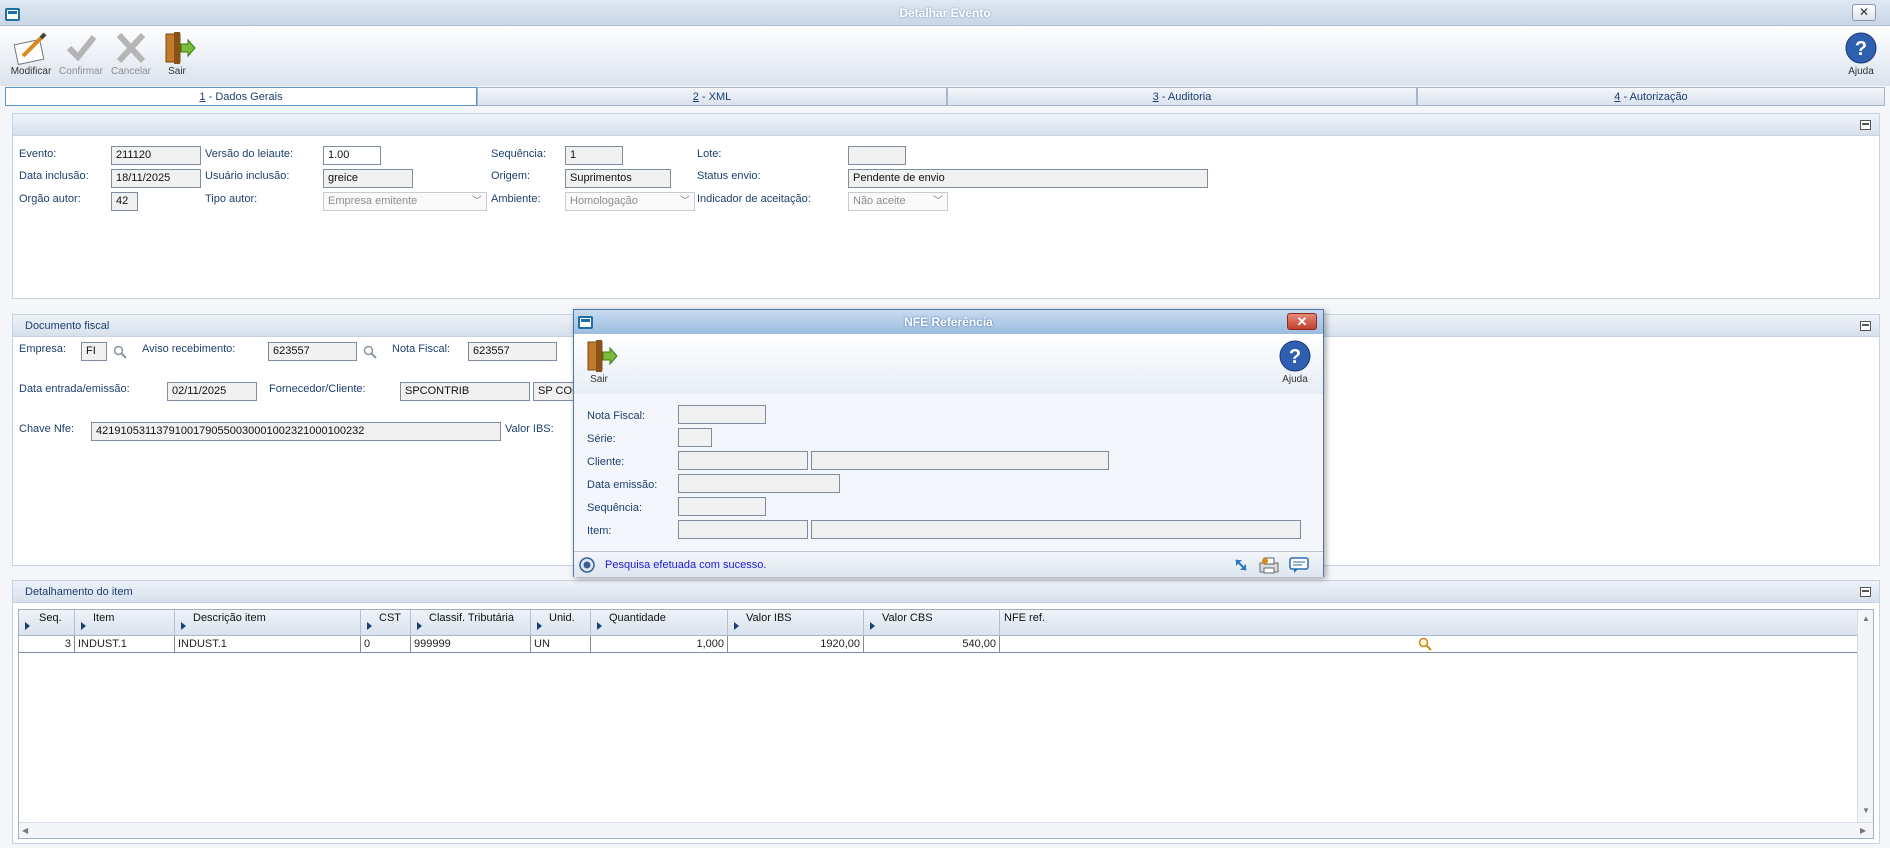 This screenshot has width=1890, height=848. Describe the element at coordinates (1861, 56) in the screenshot. I see `ajuda-button: ? Ajuda` at that location.